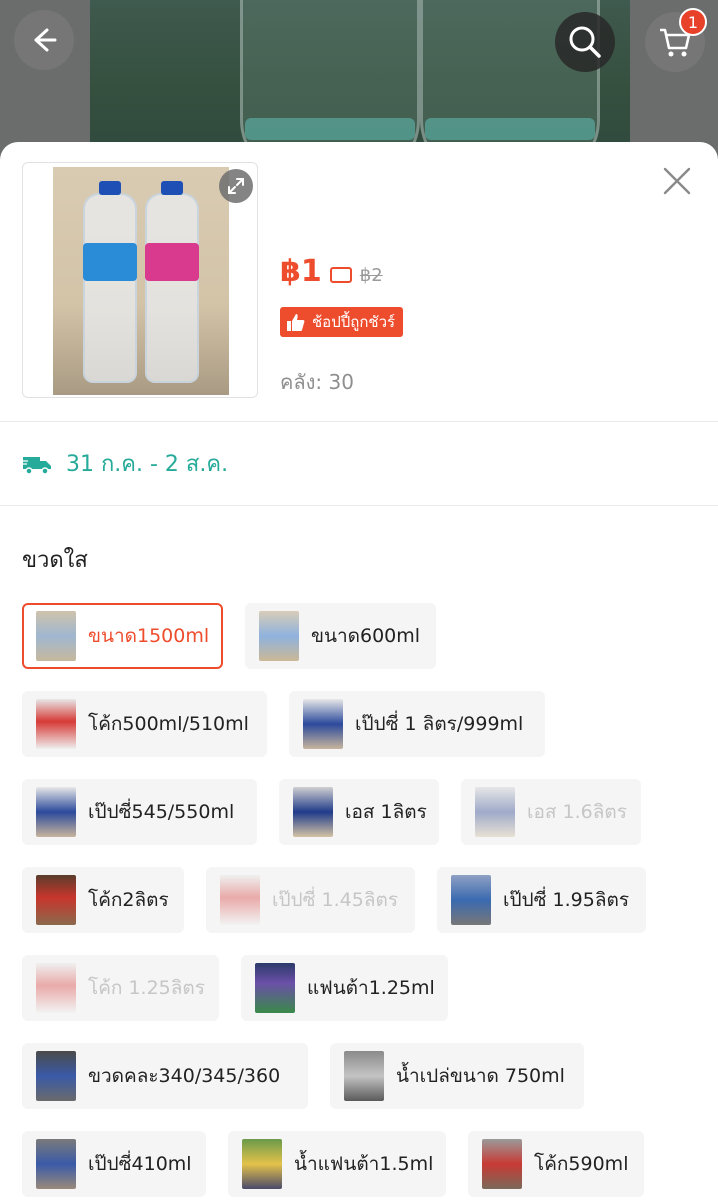 The image size is (718, 1200). I want to click on option-est-1-6l: เอส 1.6ลิตร, so click(551, 812).